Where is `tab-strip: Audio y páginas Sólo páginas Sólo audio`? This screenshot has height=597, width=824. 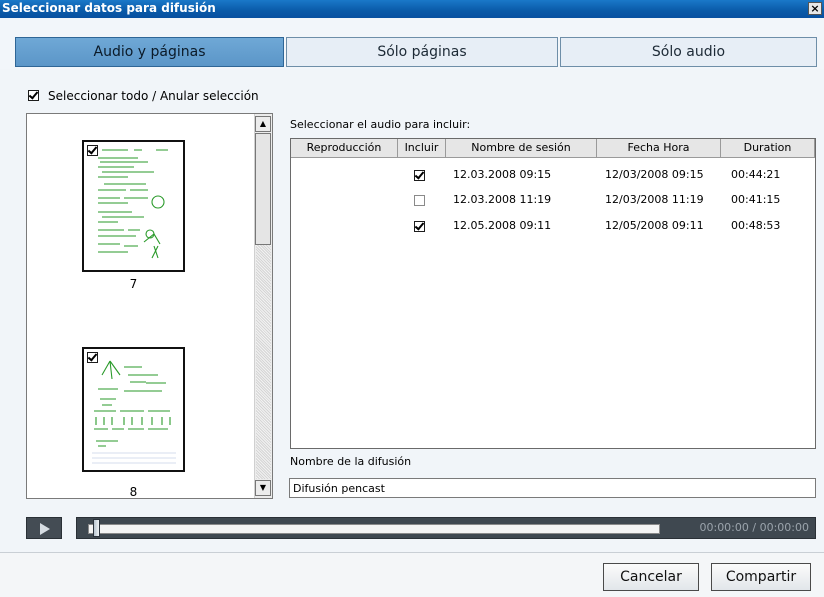 tab-strip: Audio y páginas Sólo páginas Sólo audio is located at coordinates (412, 44).